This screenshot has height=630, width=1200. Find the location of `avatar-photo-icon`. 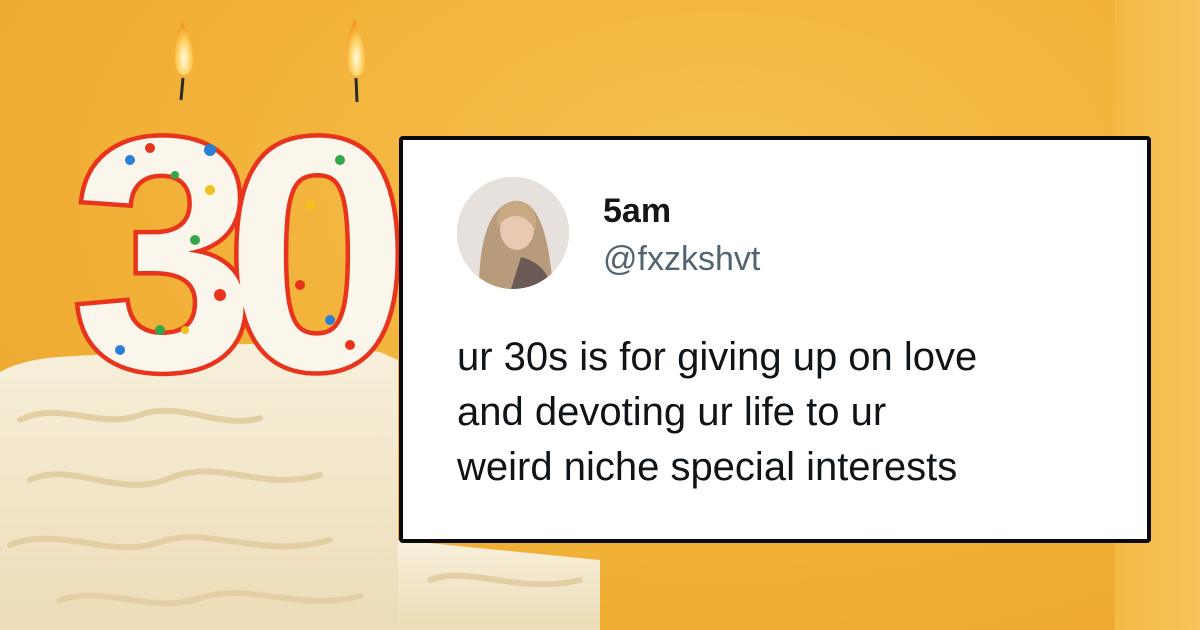

avatar-photo-icon is located at coordinates (513, 233).